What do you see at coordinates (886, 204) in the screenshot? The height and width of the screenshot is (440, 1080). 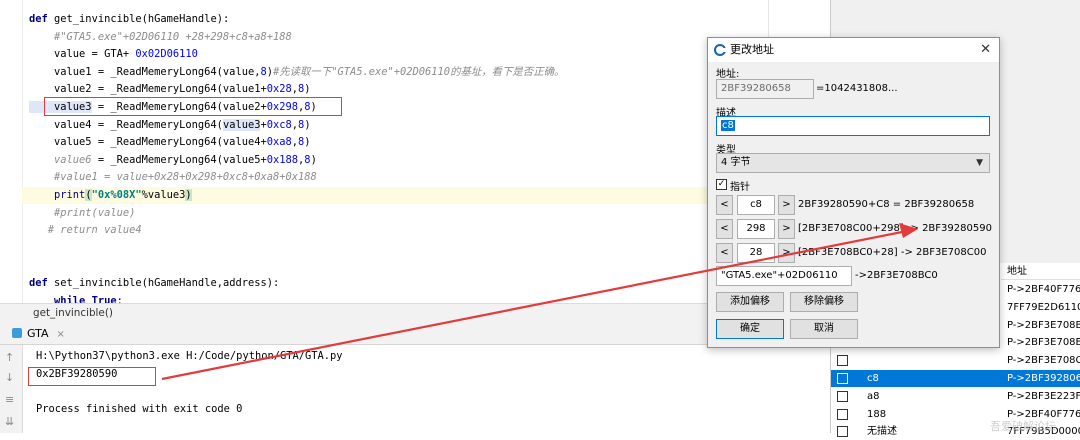 I see `offset-result: 2BF39280590+C8 = 2BF39280658` at bounding box center [886, 204].